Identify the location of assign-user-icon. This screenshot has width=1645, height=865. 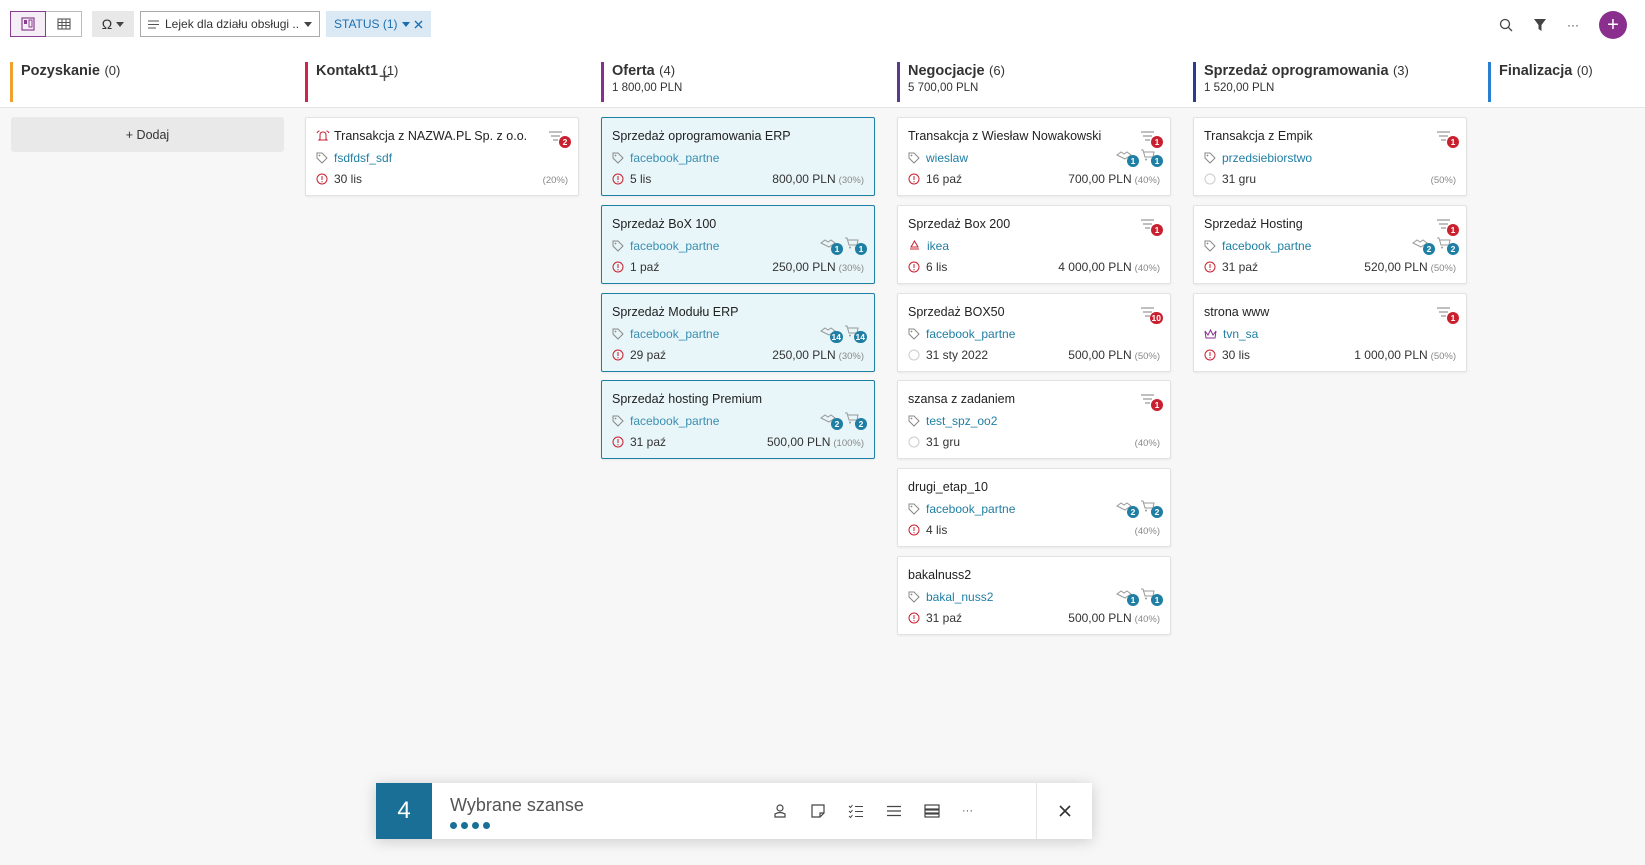
(780, 811).